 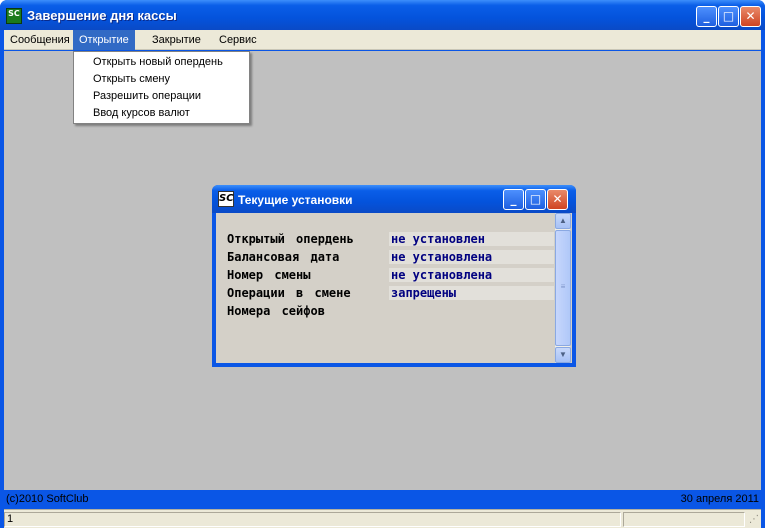 What do you see at coordinates (276, 311) in the screenshot?
I see `row-label: Номера сейфов` at bounding box center [276, 311].